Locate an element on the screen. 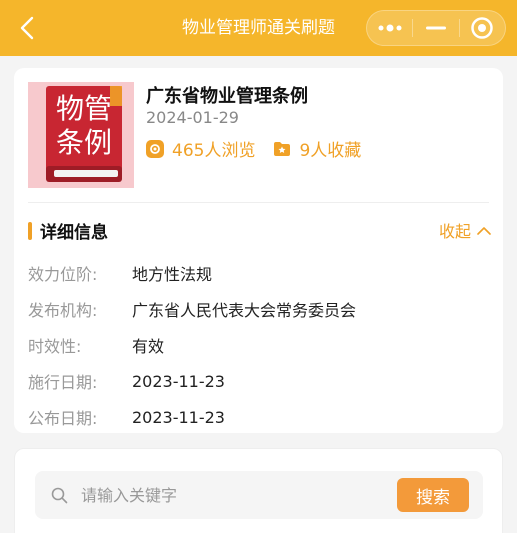  document-title: 广东省物业管理条例 is located at coordinates (227, 96).